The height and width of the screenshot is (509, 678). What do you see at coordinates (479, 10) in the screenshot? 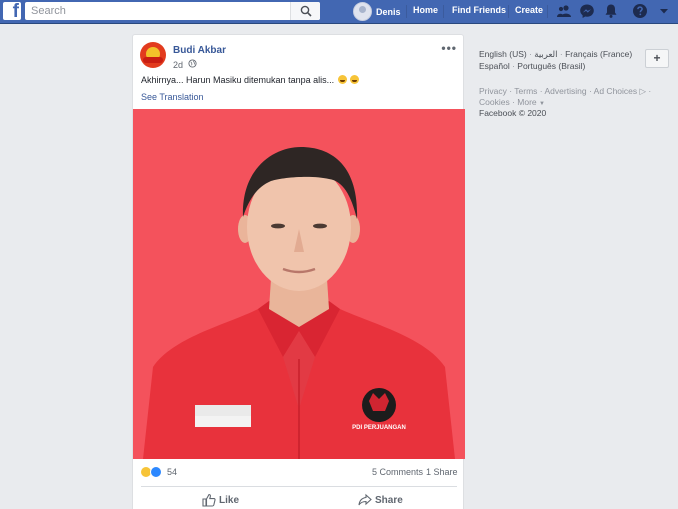
I see `nav-find-friends: Find Friends` at bounding box center [479, 10].